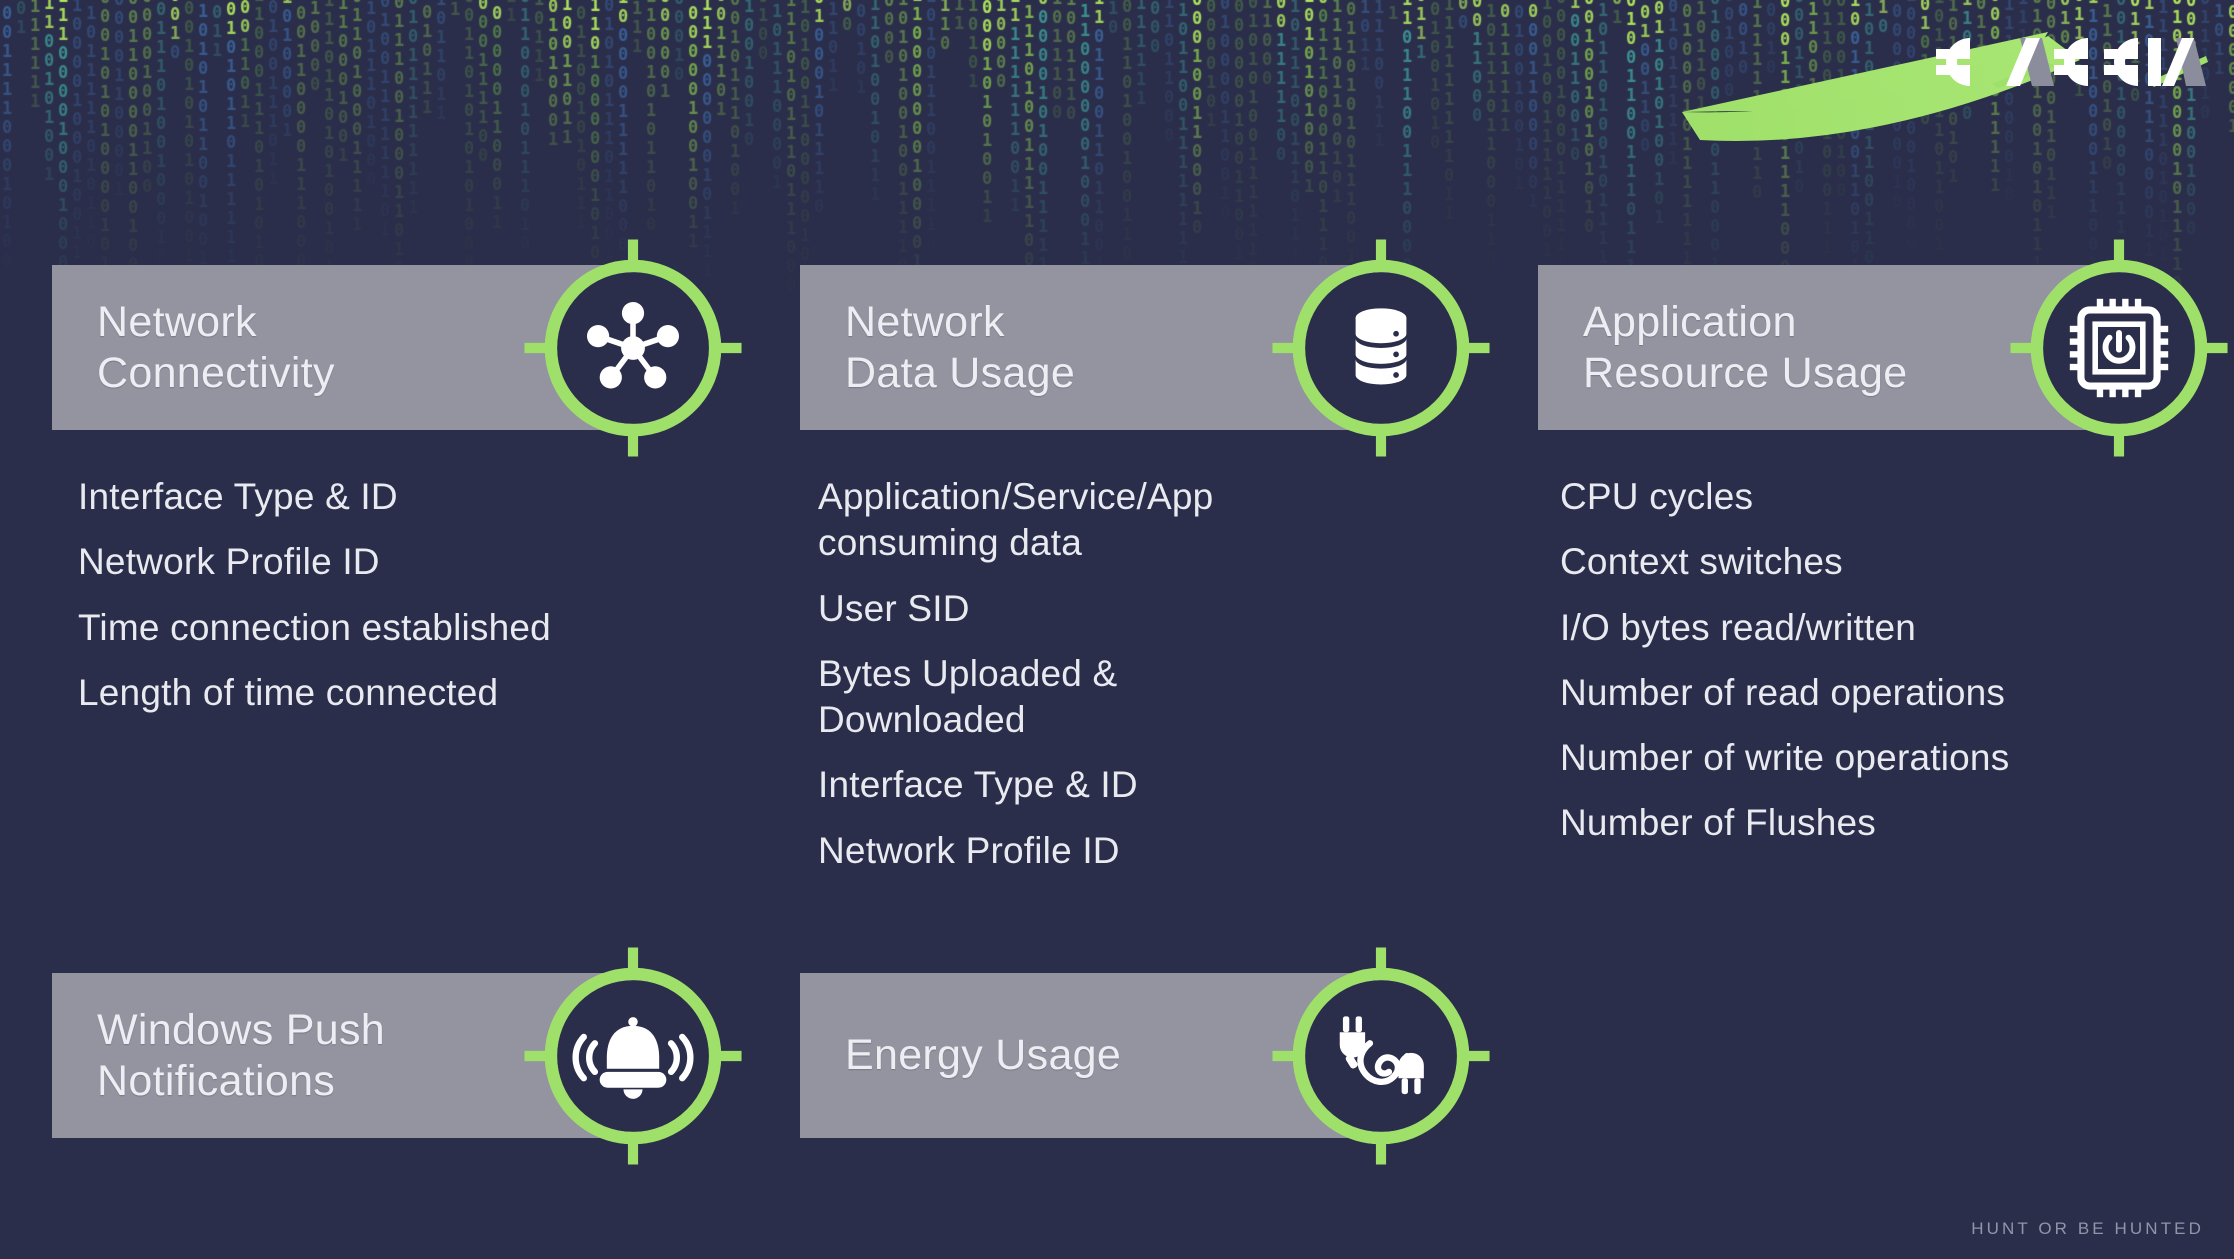  I want to click on card-network-data-usage-icon-badge, so click(1381, 348).